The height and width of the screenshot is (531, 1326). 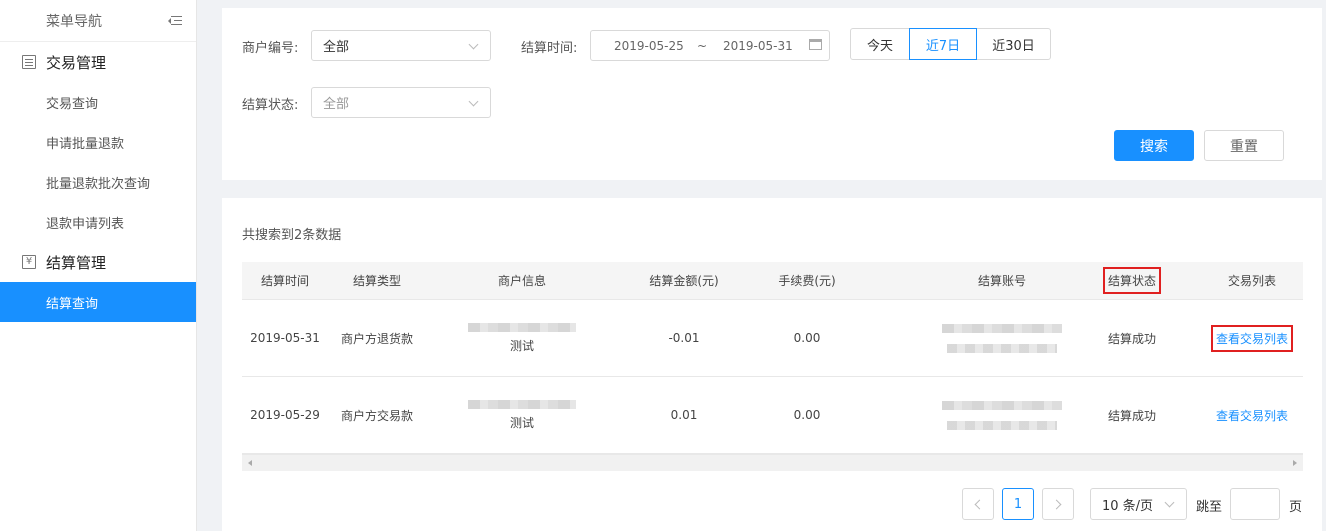 I want to click on date-end: 2019-05-31, so click(x=758, y=46).